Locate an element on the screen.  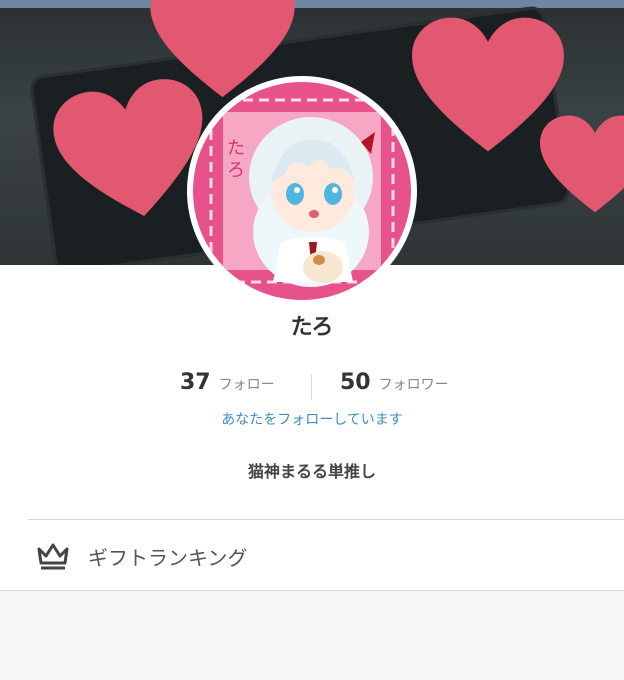
avatar-image: たろ is located at coordinates (302, 191).